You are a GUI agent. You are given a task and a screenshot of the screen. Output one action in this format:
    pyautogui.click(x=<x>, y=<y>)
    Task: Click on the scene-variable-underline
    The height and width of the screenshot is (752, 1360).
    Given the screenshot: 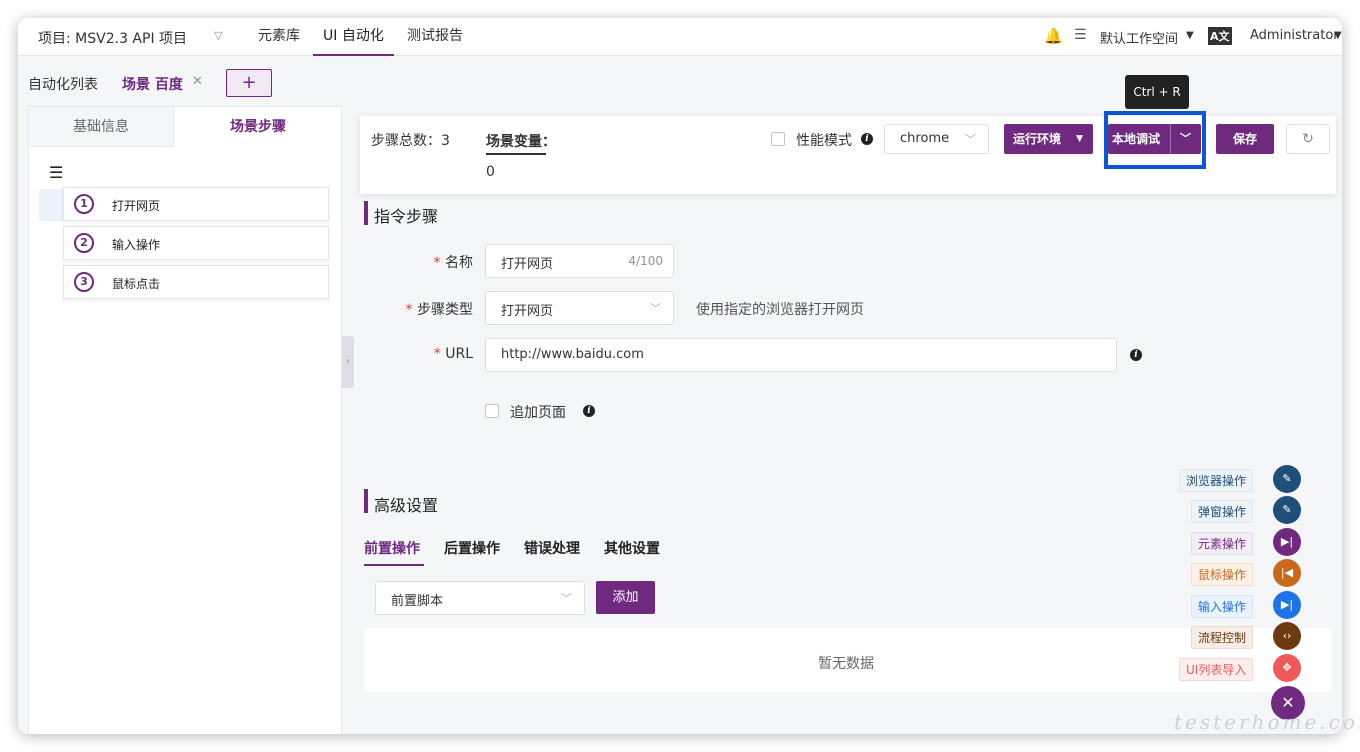 What is the action you would take?
    pyautogui.click(x=516, y=154)
    